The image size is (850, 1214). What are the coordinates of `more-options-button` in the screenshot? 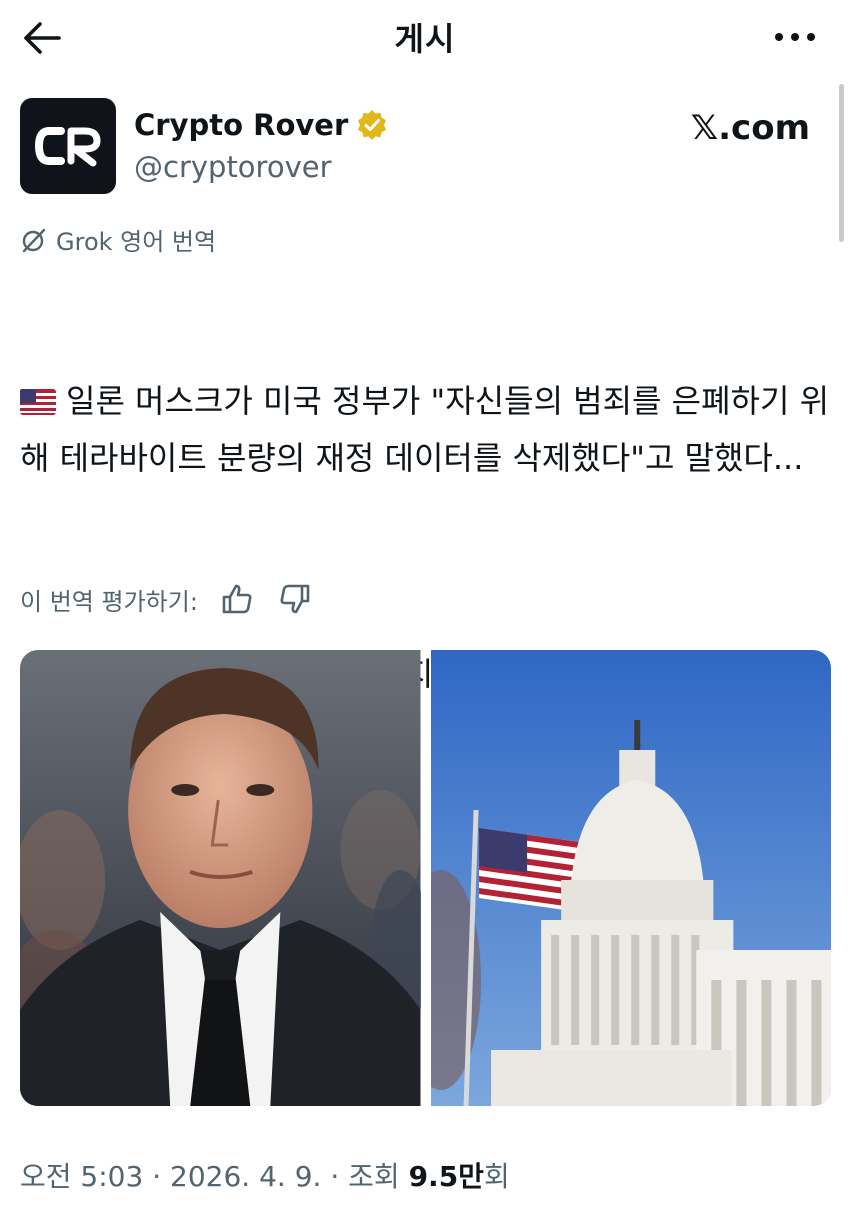 It's located at (795, 37).